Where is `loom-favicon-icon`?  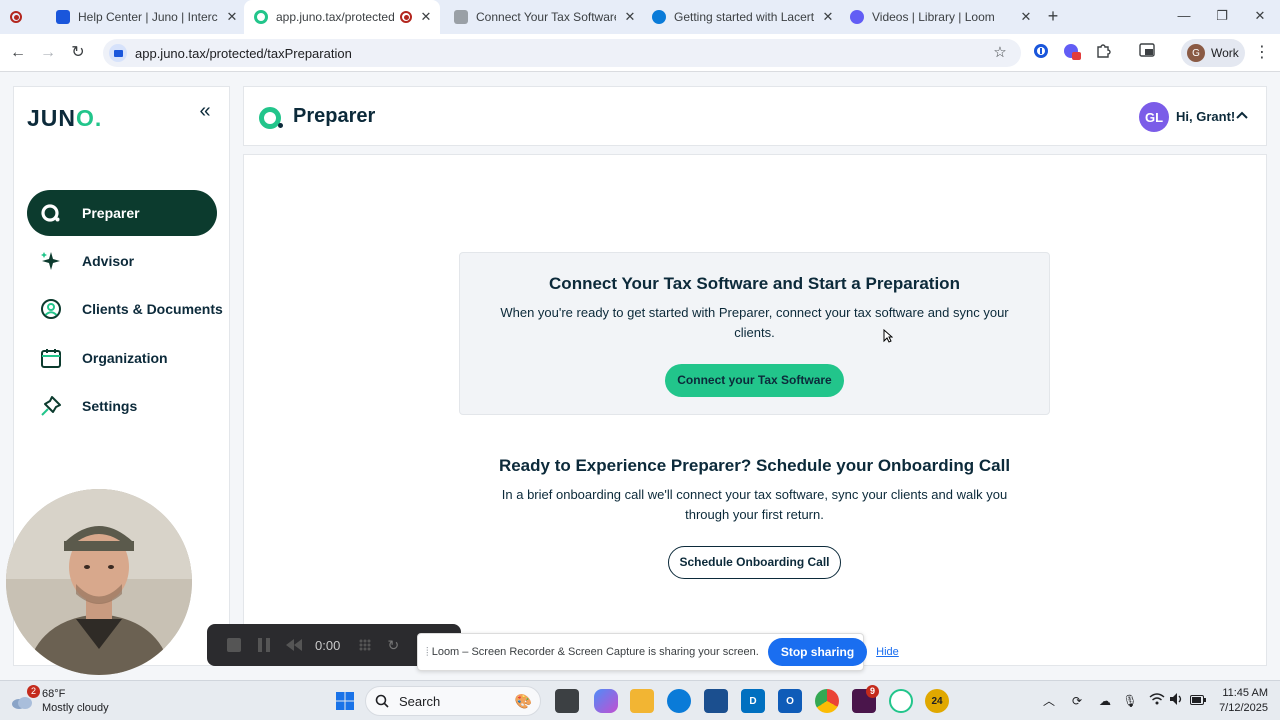 loom-favicon-icon is located at coordinates (857, 17).